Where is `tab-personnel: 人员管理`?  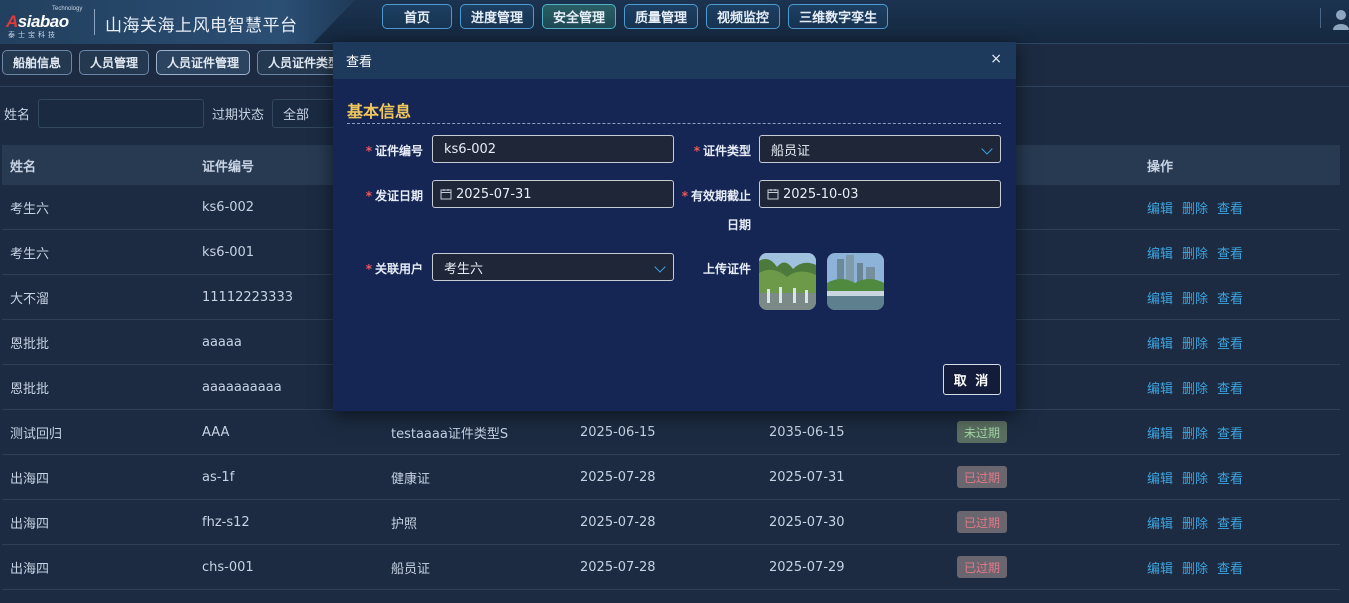
tab-personnel: 人员管理 is located at coordinates (114, 62).